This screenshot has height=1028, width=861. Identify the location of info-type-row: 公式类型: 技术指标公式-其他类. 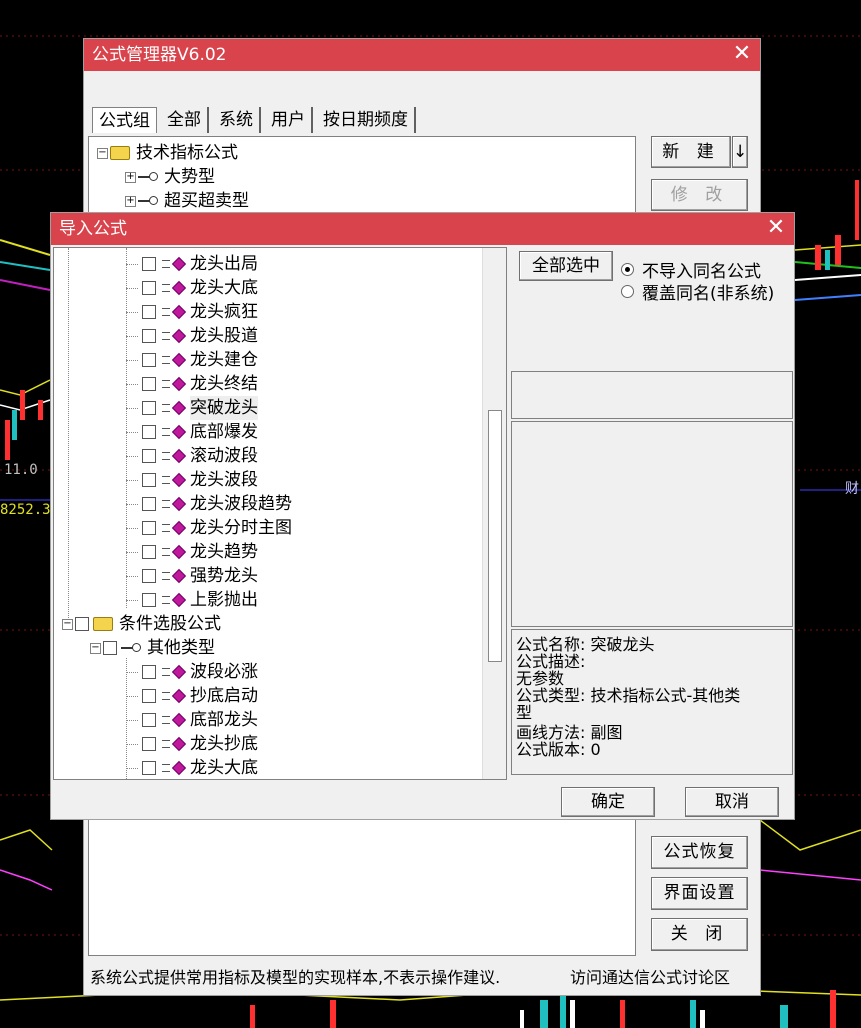
(628, 695).